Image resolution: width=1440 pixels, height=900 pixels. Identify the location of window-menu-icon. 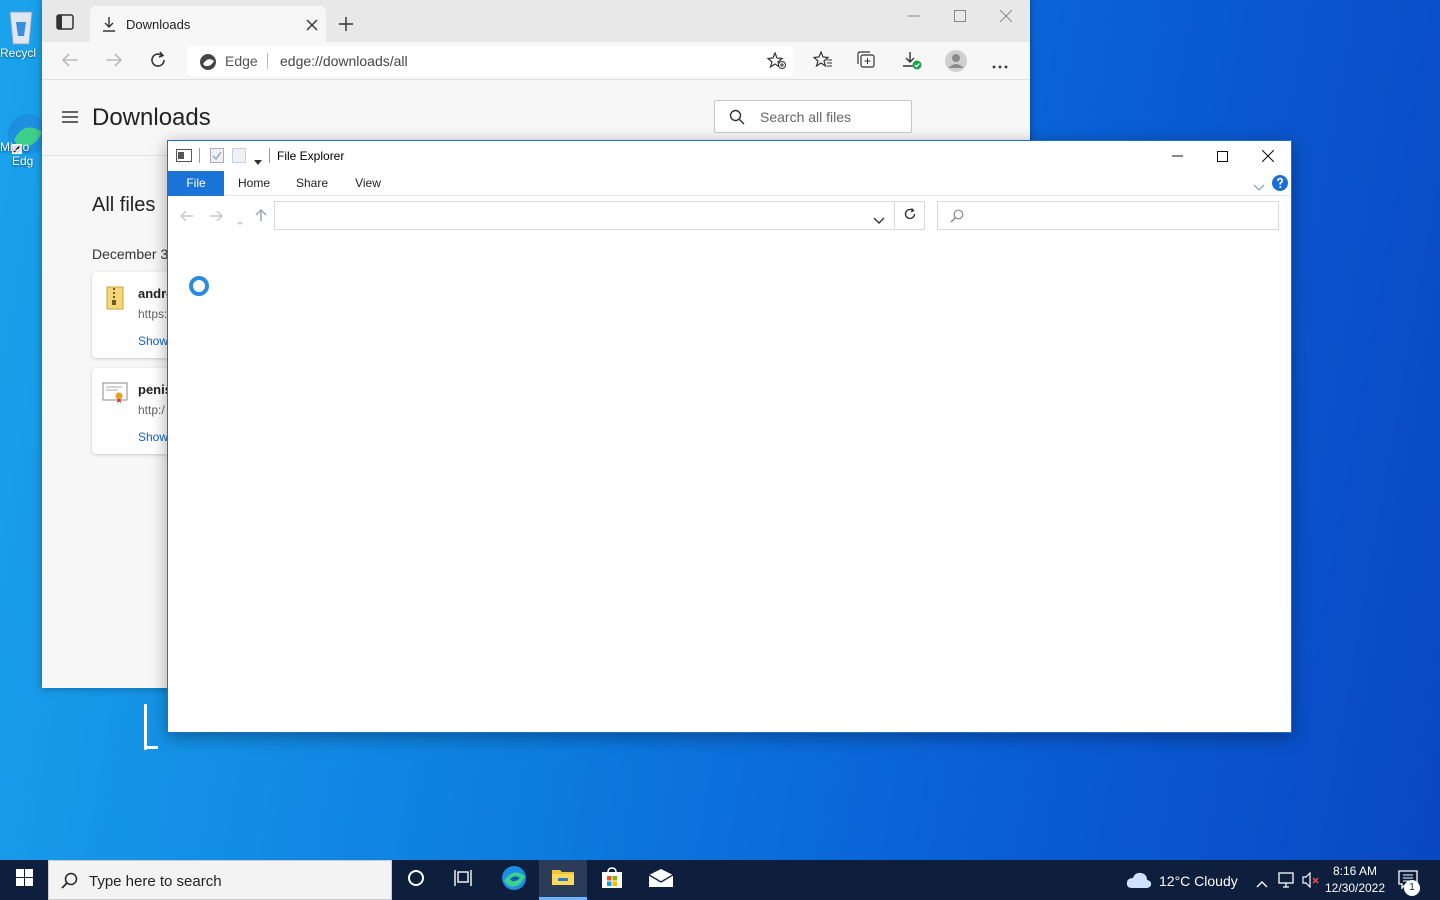
(184, 158).